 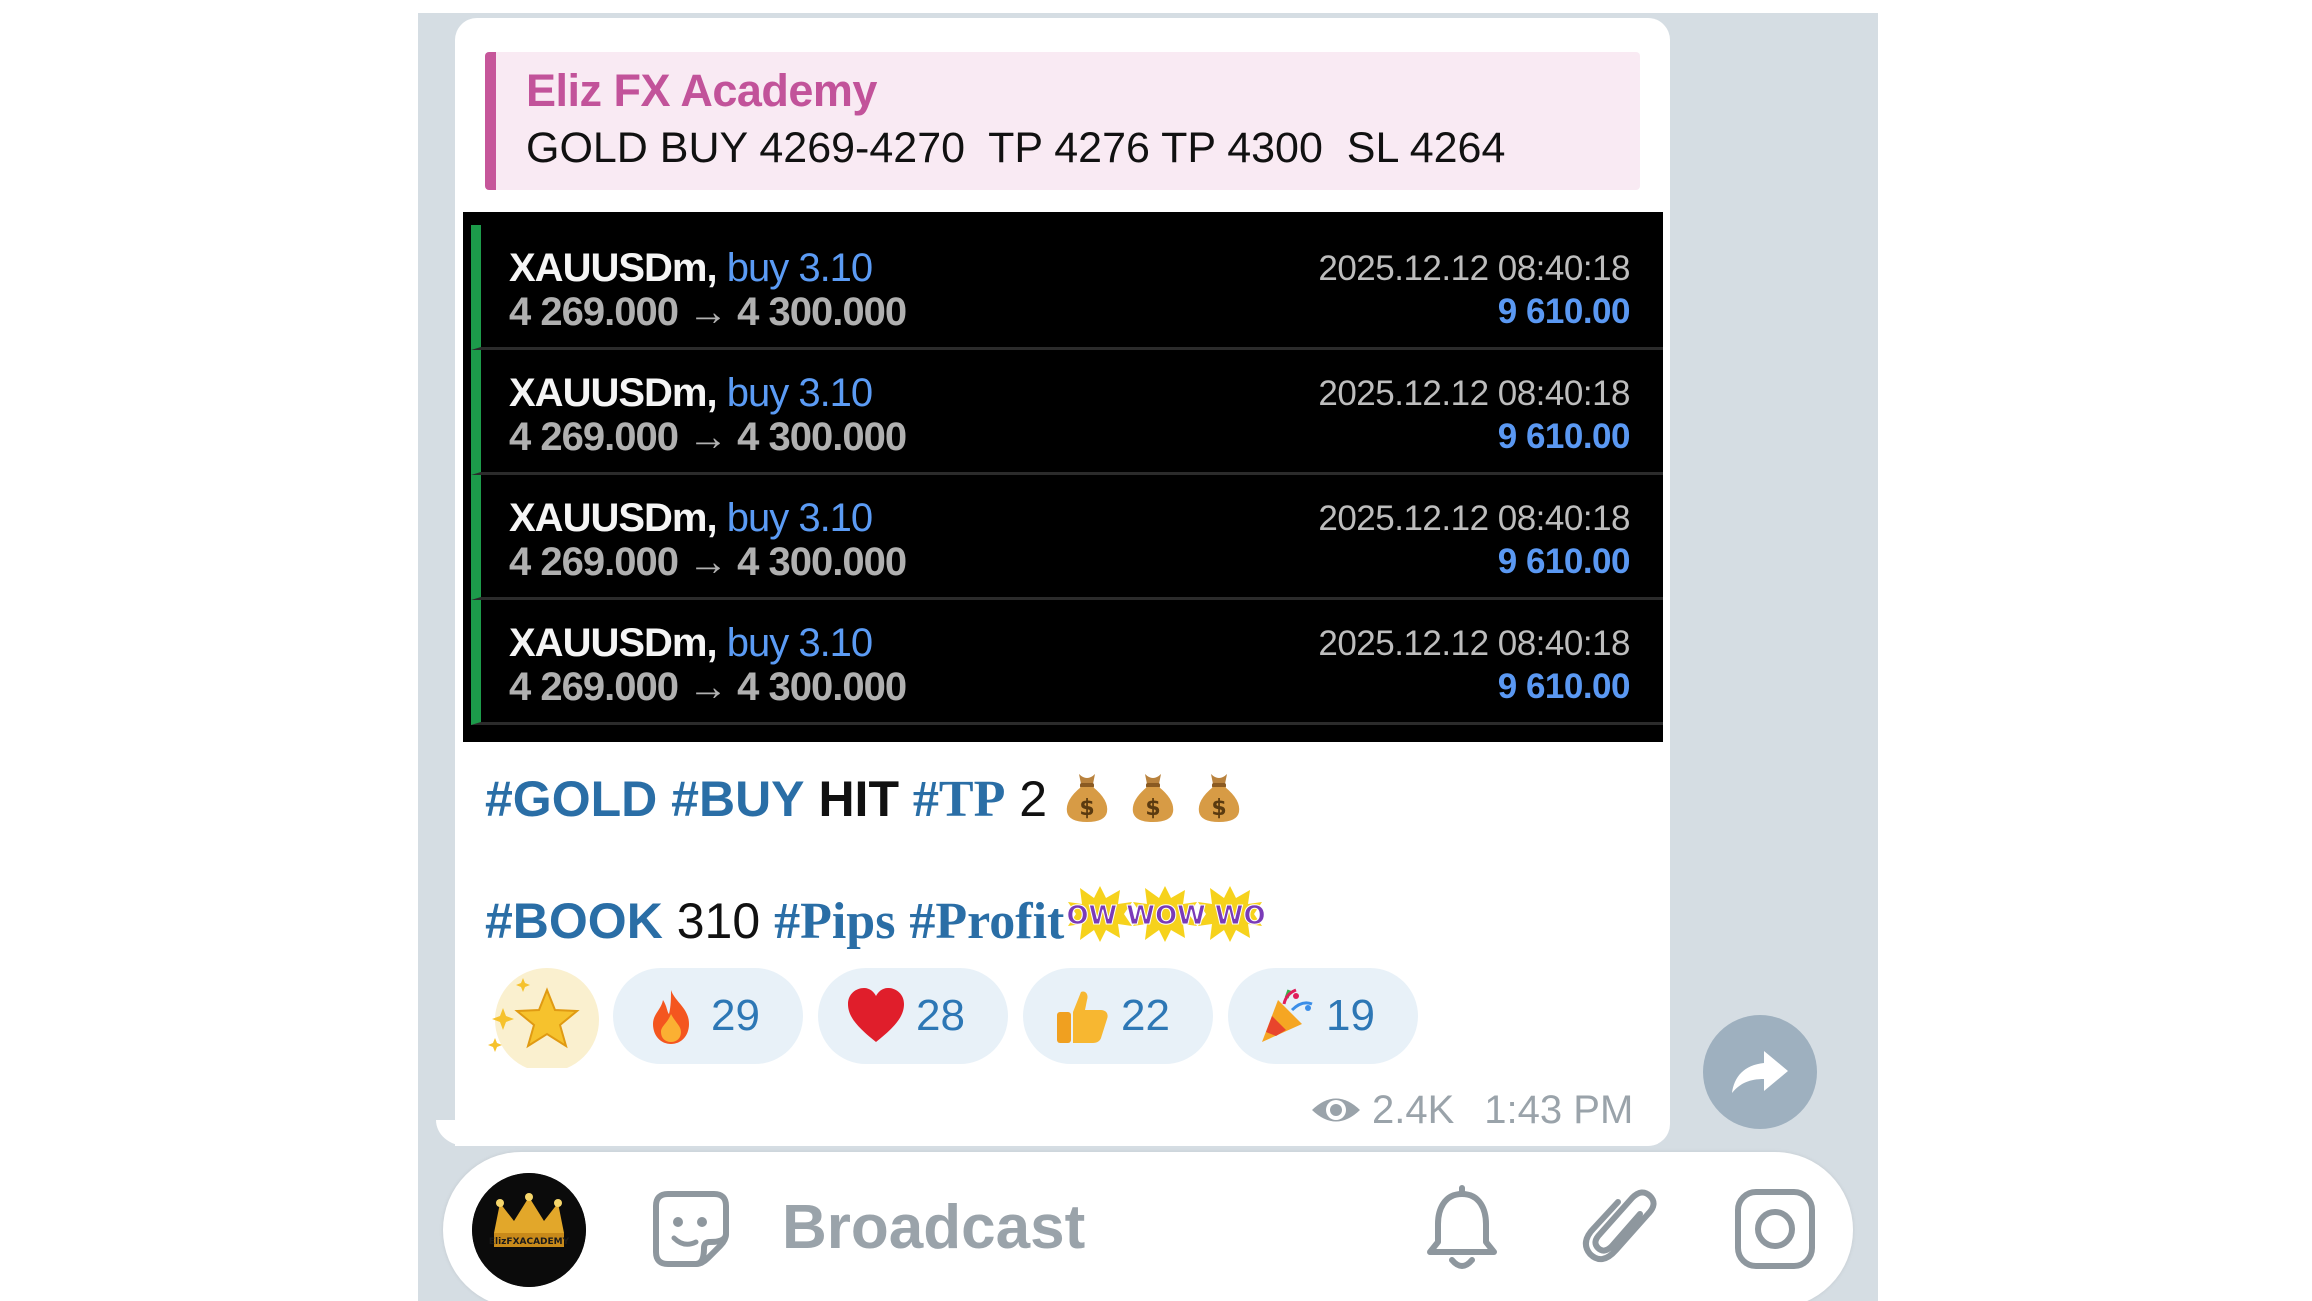 I want to click on star-reaction-icon, so click(x=541, y=1018).